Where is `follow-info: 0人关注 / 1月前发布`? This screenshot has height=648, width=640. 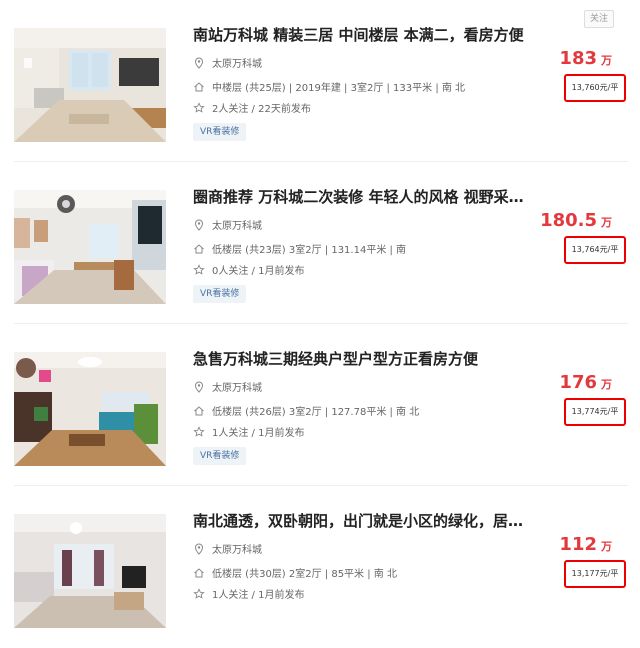 follow-info: 0人关注 / 1月前发布 is located at coordinates (258, 271).